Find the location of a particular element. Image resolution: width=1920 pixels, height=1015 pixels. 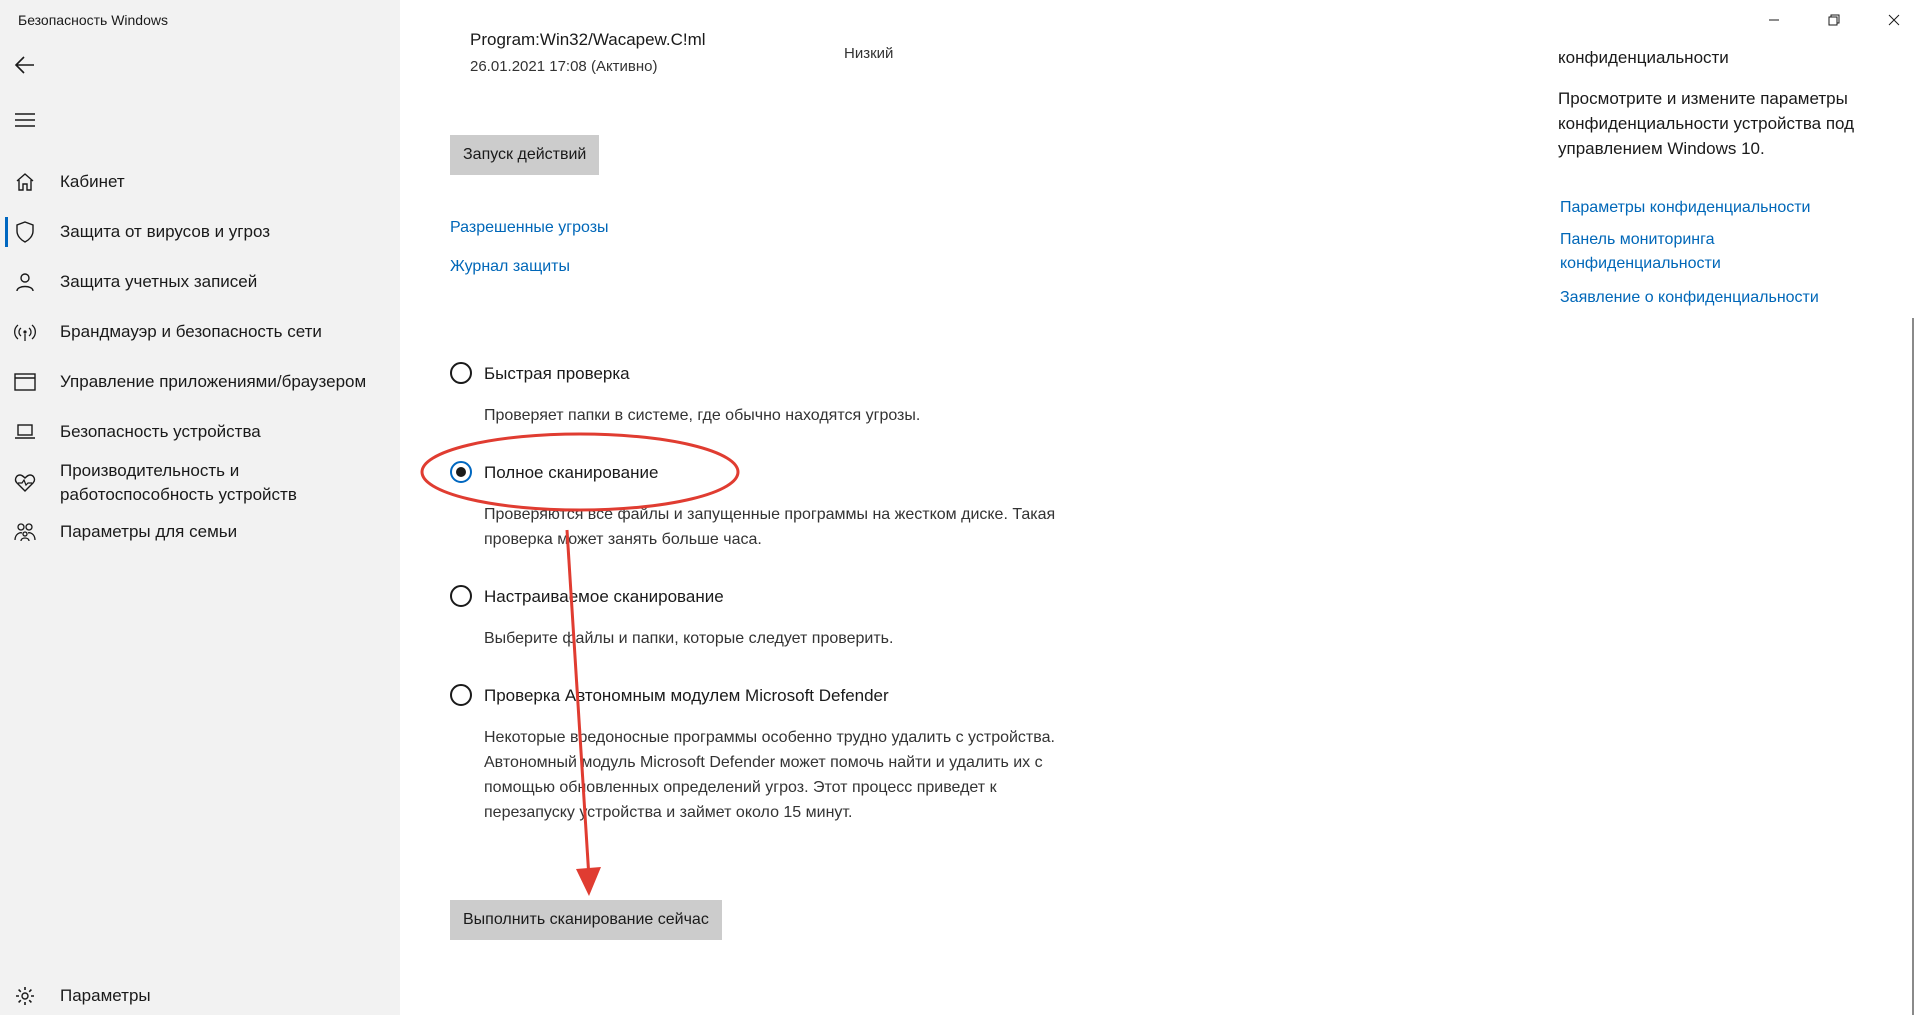

sidebar-item-family: Параметры для семьи is located at coordinates (200, 532).